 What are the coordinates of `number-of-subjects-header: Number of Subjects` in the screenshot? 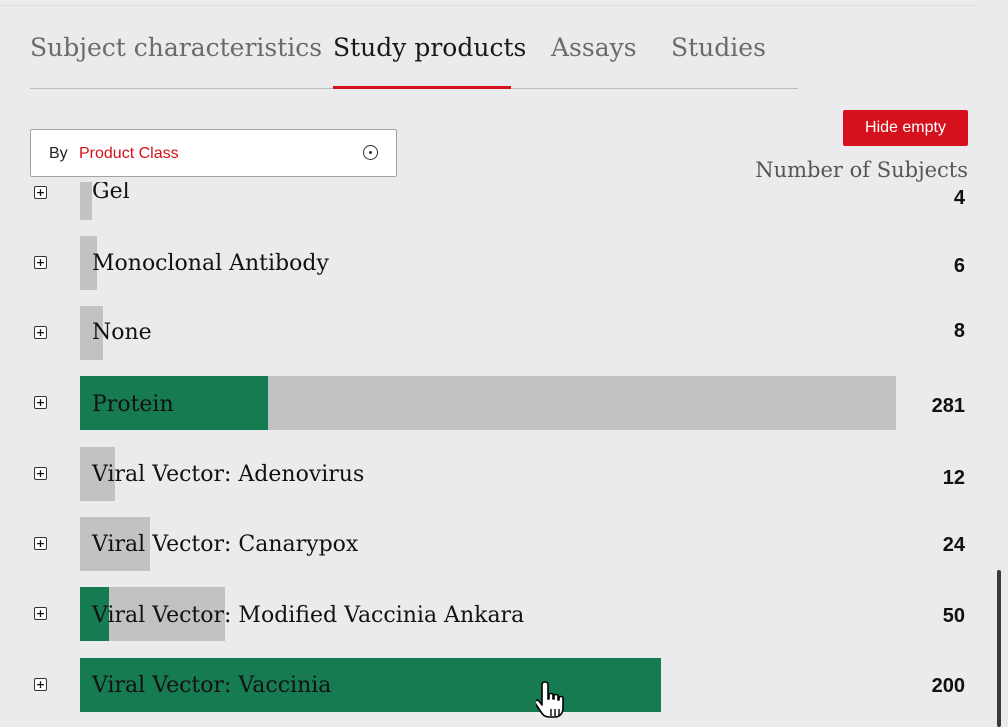 It's located at (861, 170).